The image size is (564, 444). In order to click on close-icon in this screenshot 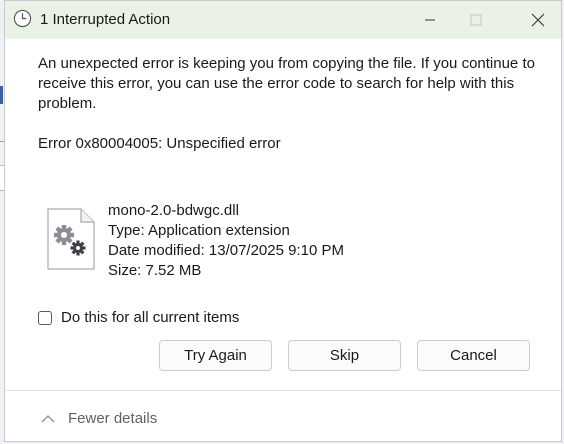, I will do `click(538, 20)`.